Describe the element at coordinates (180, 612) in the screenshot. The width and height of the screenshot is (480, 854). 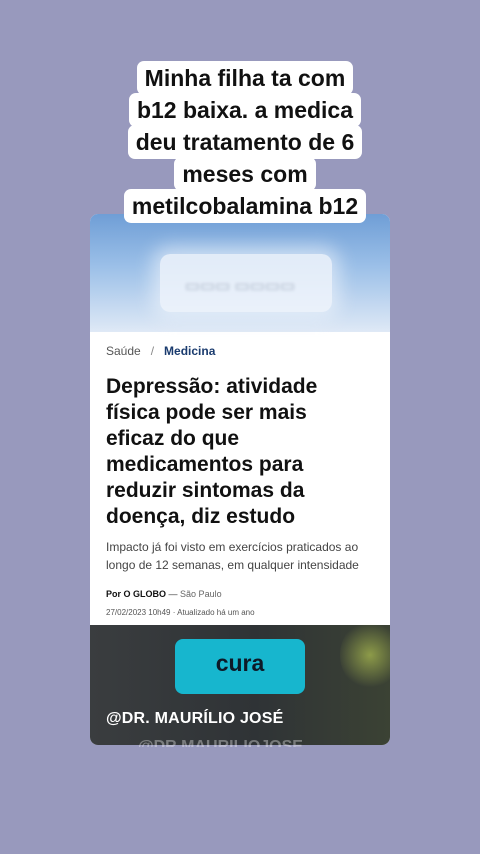
I see `article-dateline: 27/02/2023 10h49 · Atualizado há um ano` at that location.